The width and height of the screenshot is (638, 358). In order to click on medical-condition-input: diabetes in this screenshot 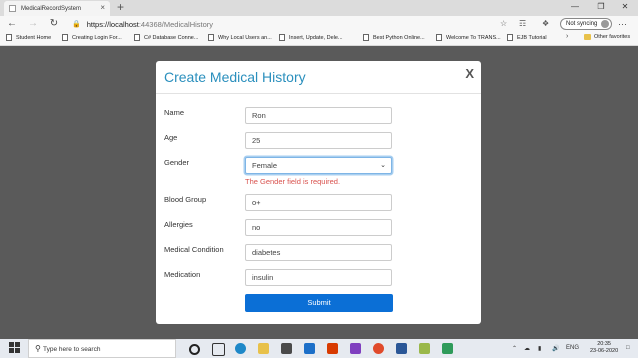, I will do `click(318, 252)`.